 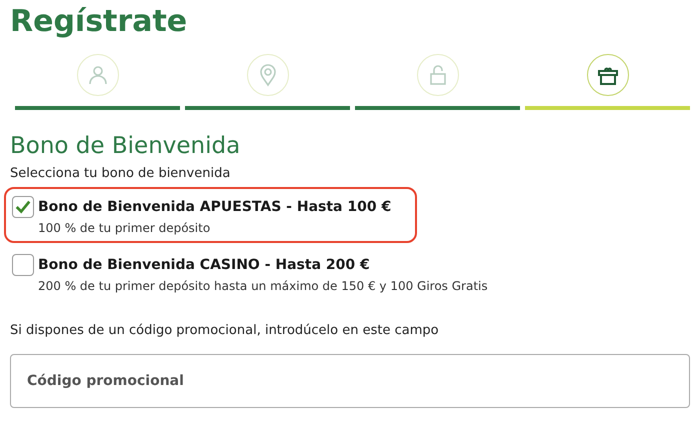 I want to click on promo-code-field: Código promocional, so click(x=350, y=381).